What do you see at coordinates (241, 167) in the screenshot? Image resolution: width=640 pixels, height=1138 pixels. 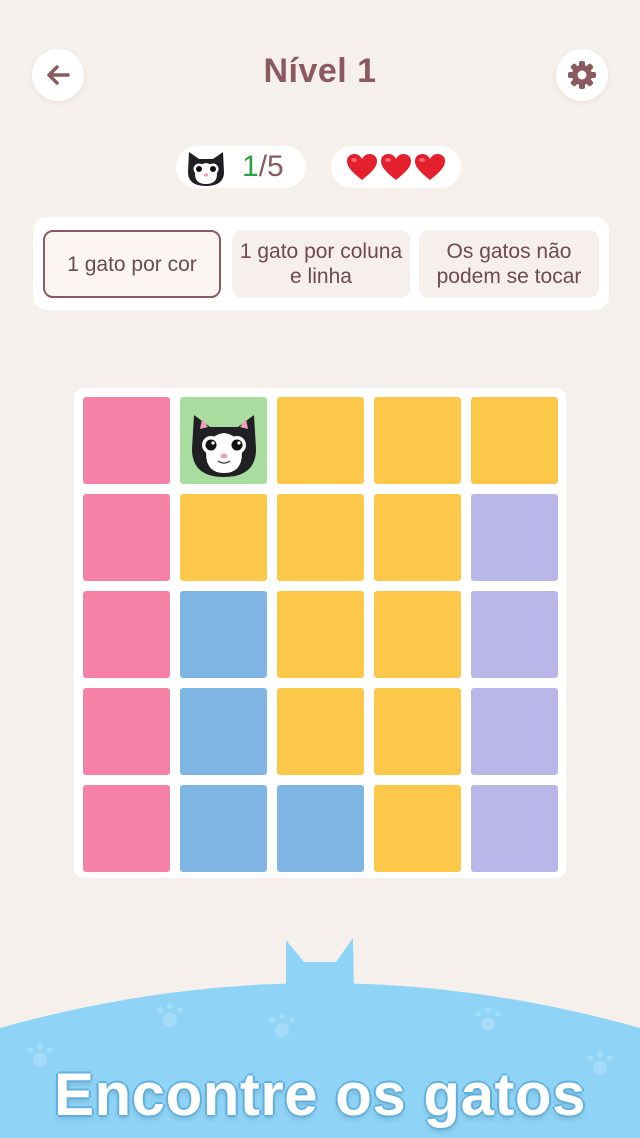 I see `cat-counter: 1/5` at bounding box center [241, 167].